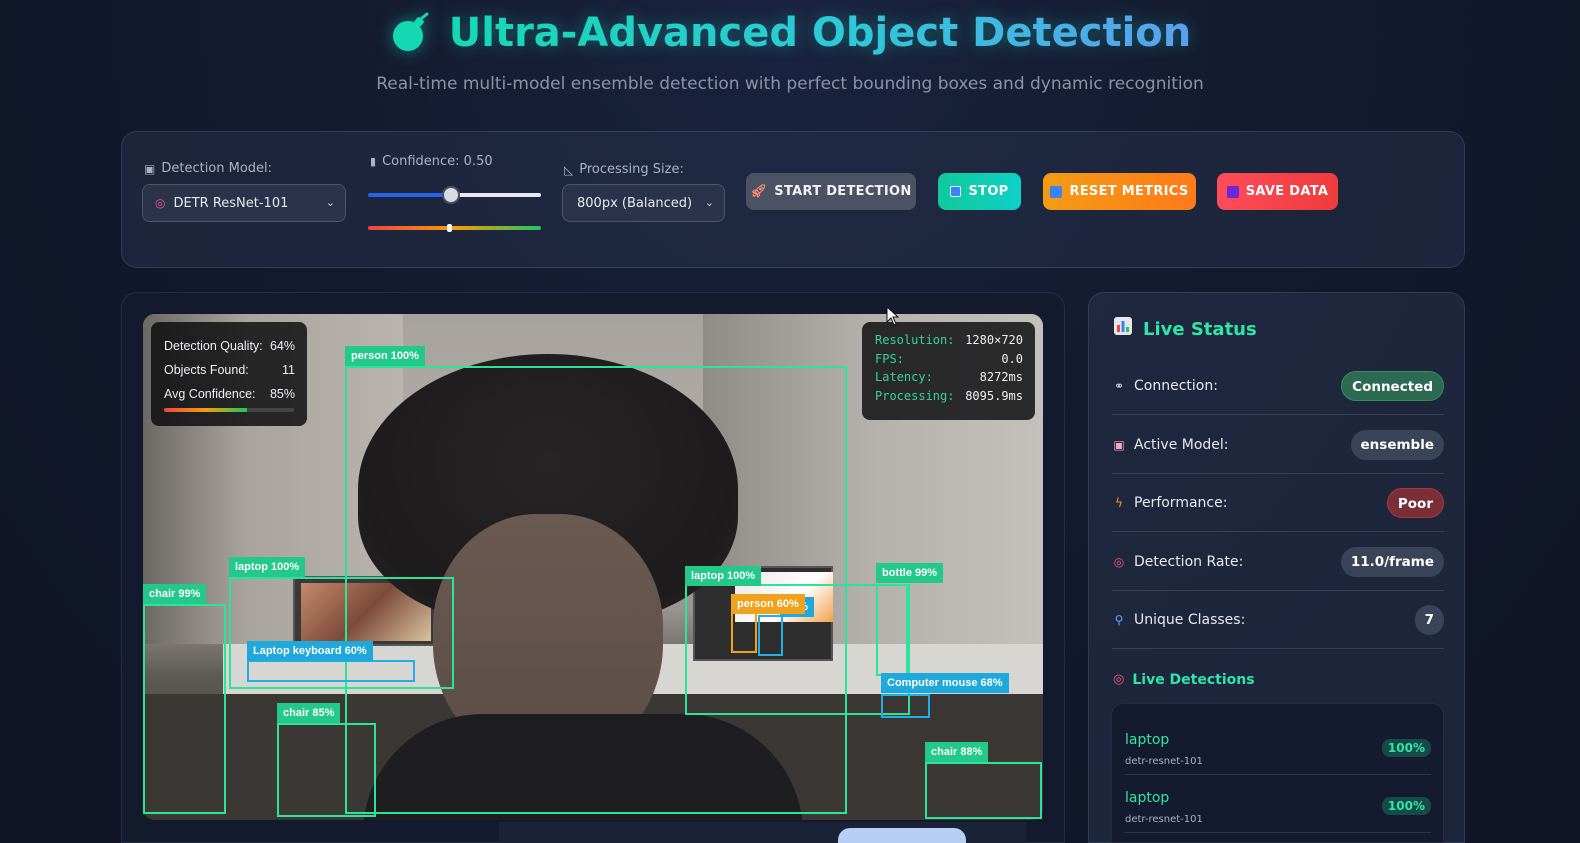 Image resolution: width=1580 pixels, height=843 pixels. What do you see at coordinates (1123, 329) in the screenshot?
I see `bar-chart-icon` at bounding box center [1123, 329].